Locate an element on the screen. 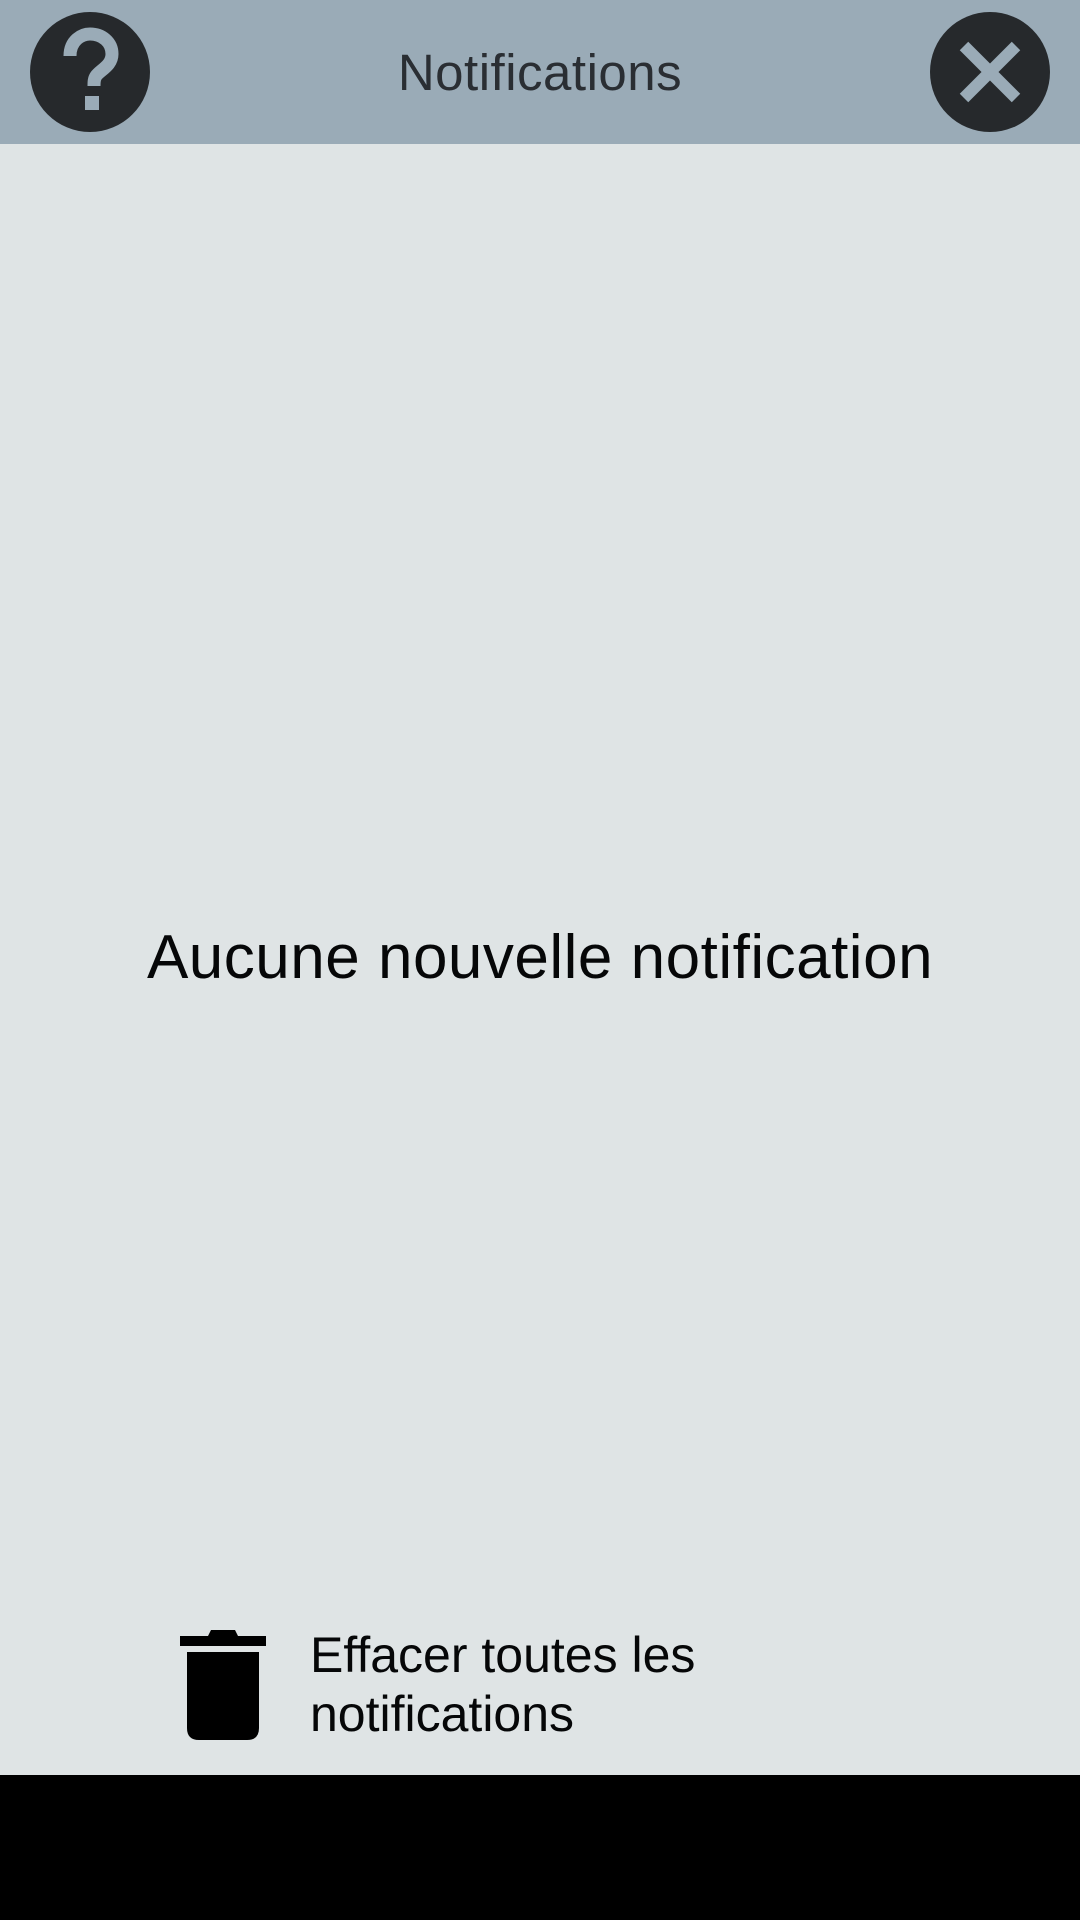 This screenshot has height=1920, width=1080. close-button is located at coordinates (990, 72).